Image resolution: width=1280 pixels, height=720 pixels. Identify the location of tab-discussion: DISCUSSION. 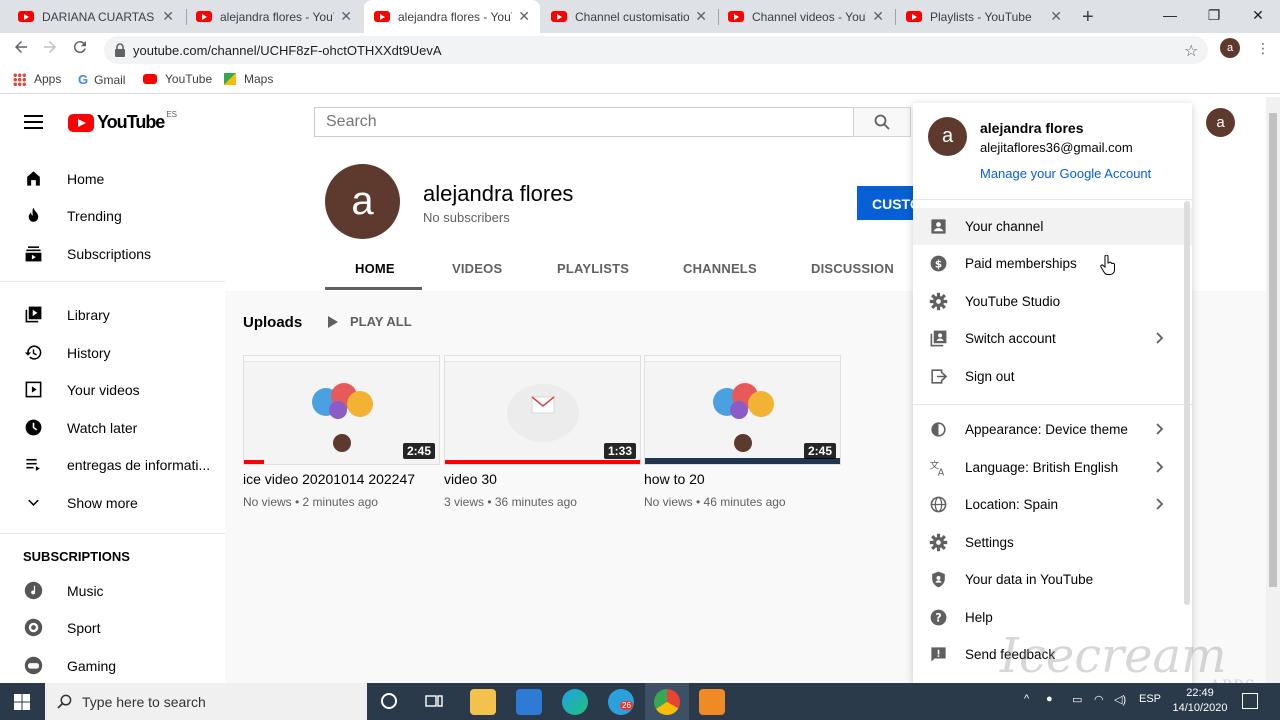
(852, 268).